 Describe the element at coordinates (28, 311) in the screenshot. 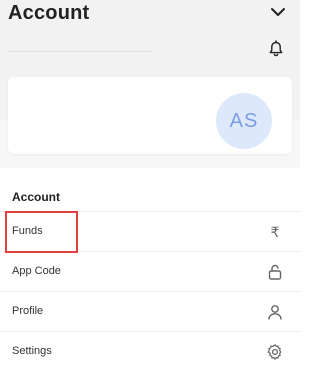

I see `list-item-label: Profile` at that location.